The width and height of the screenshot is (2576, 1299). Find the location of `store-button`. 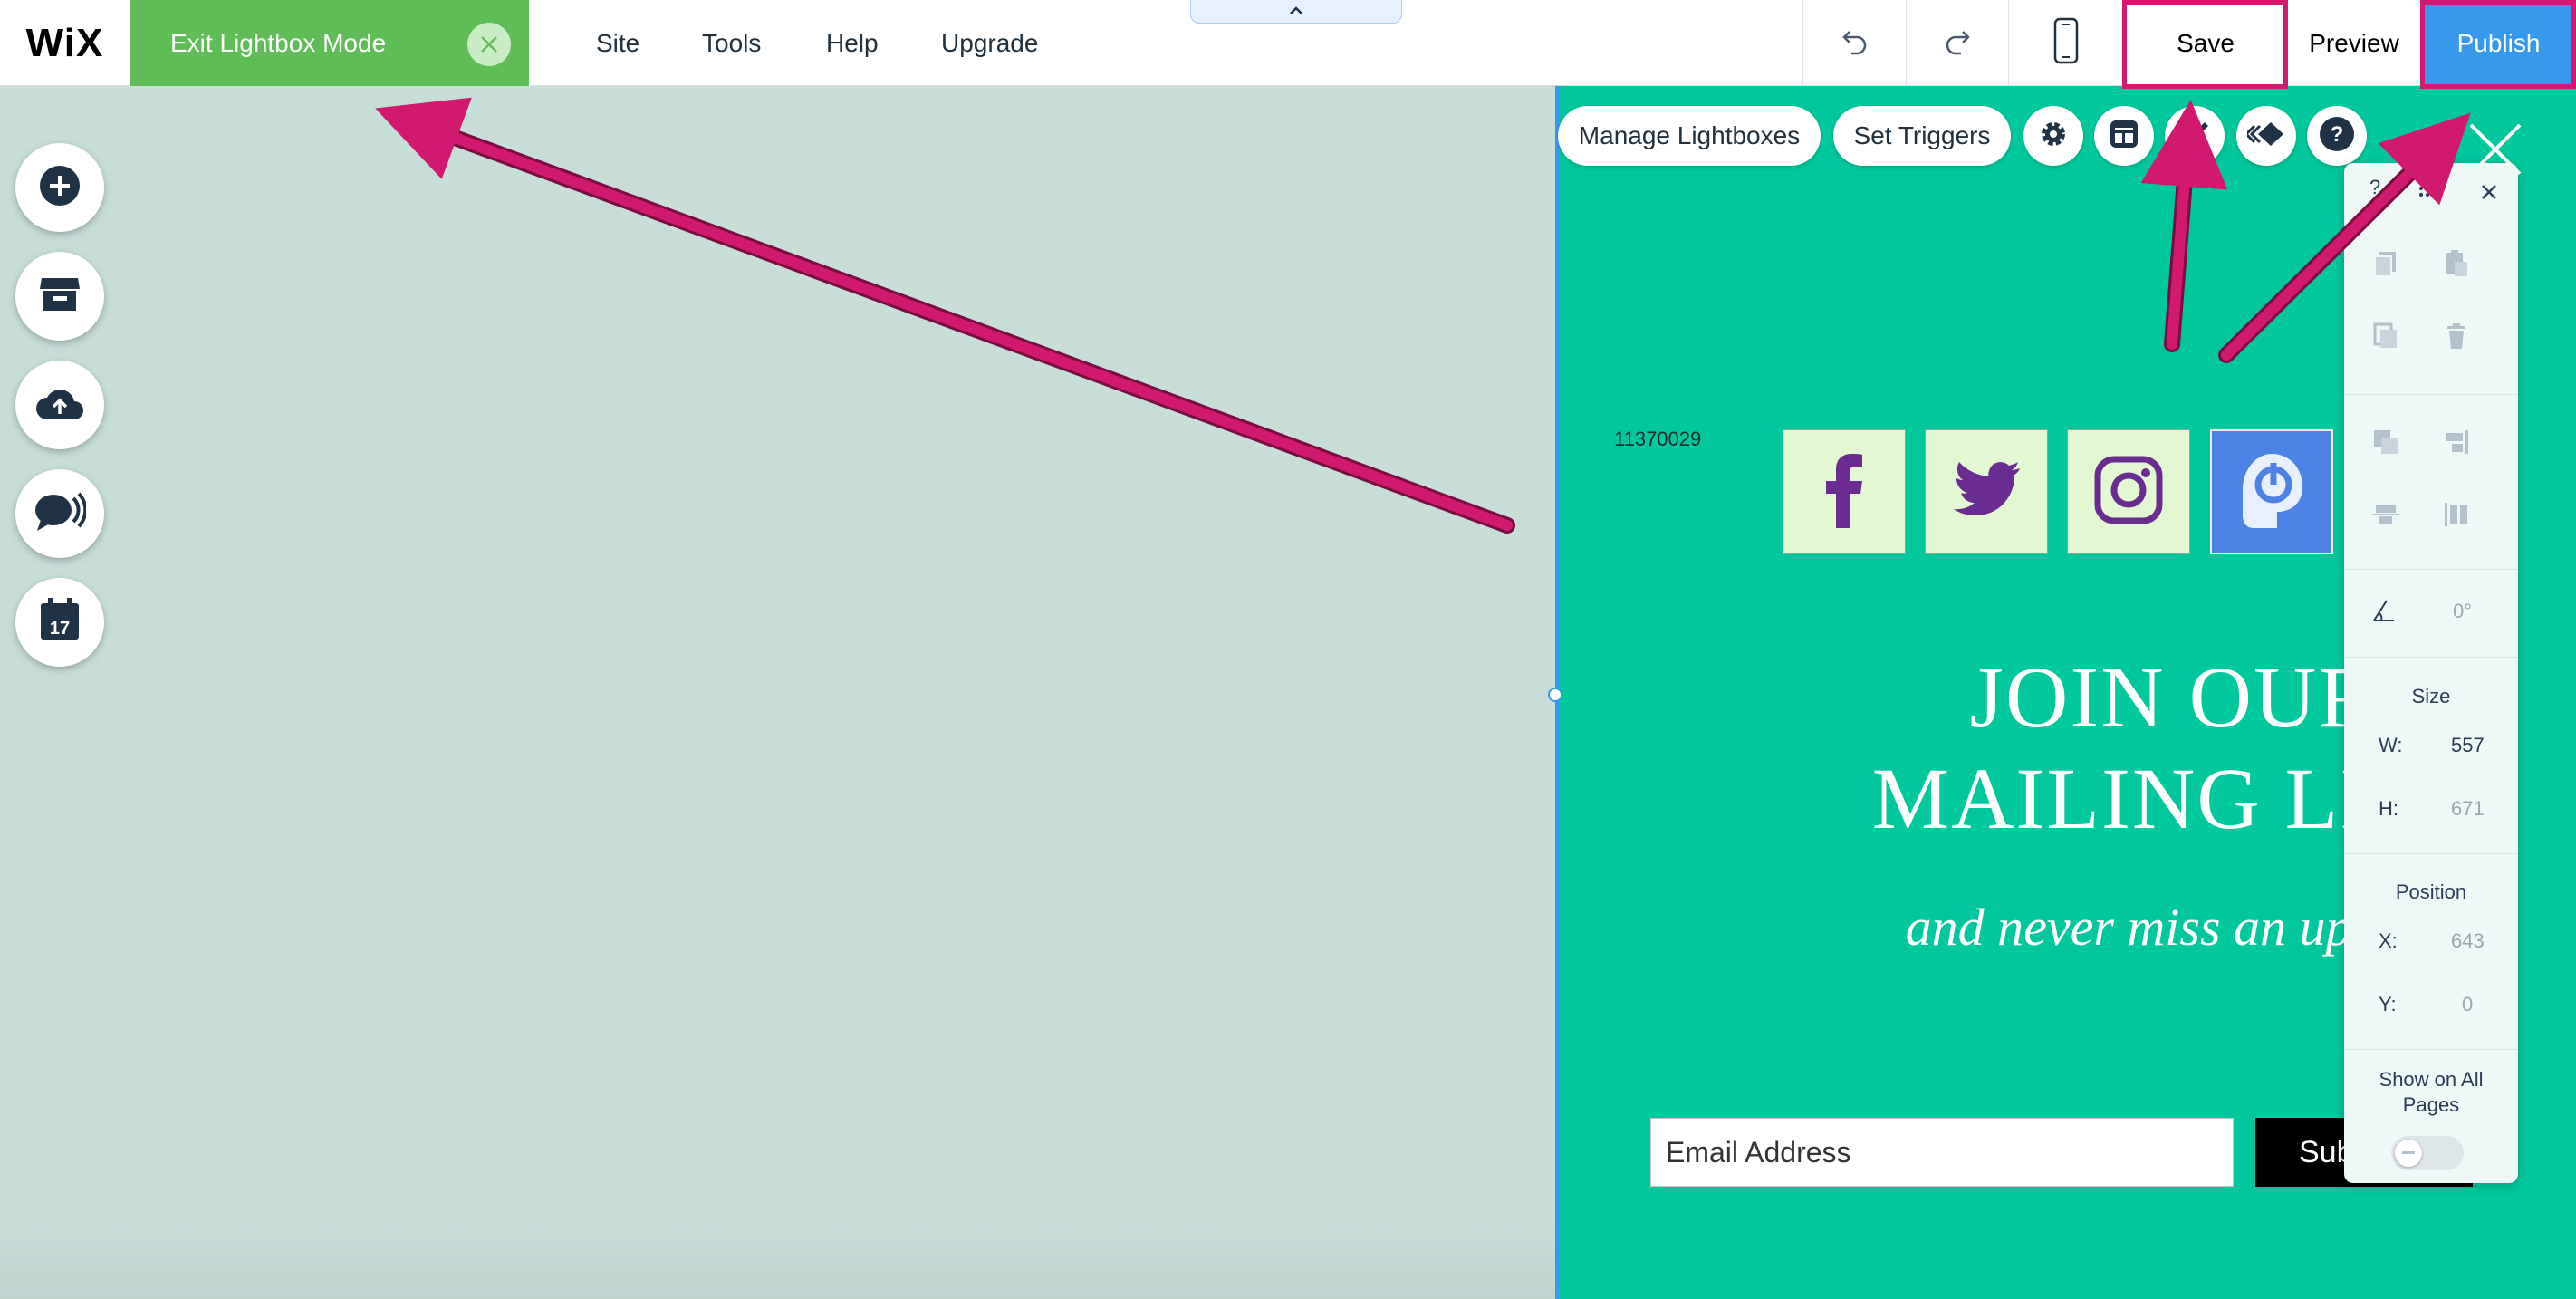

store-button is located at coordinates (59, 296).